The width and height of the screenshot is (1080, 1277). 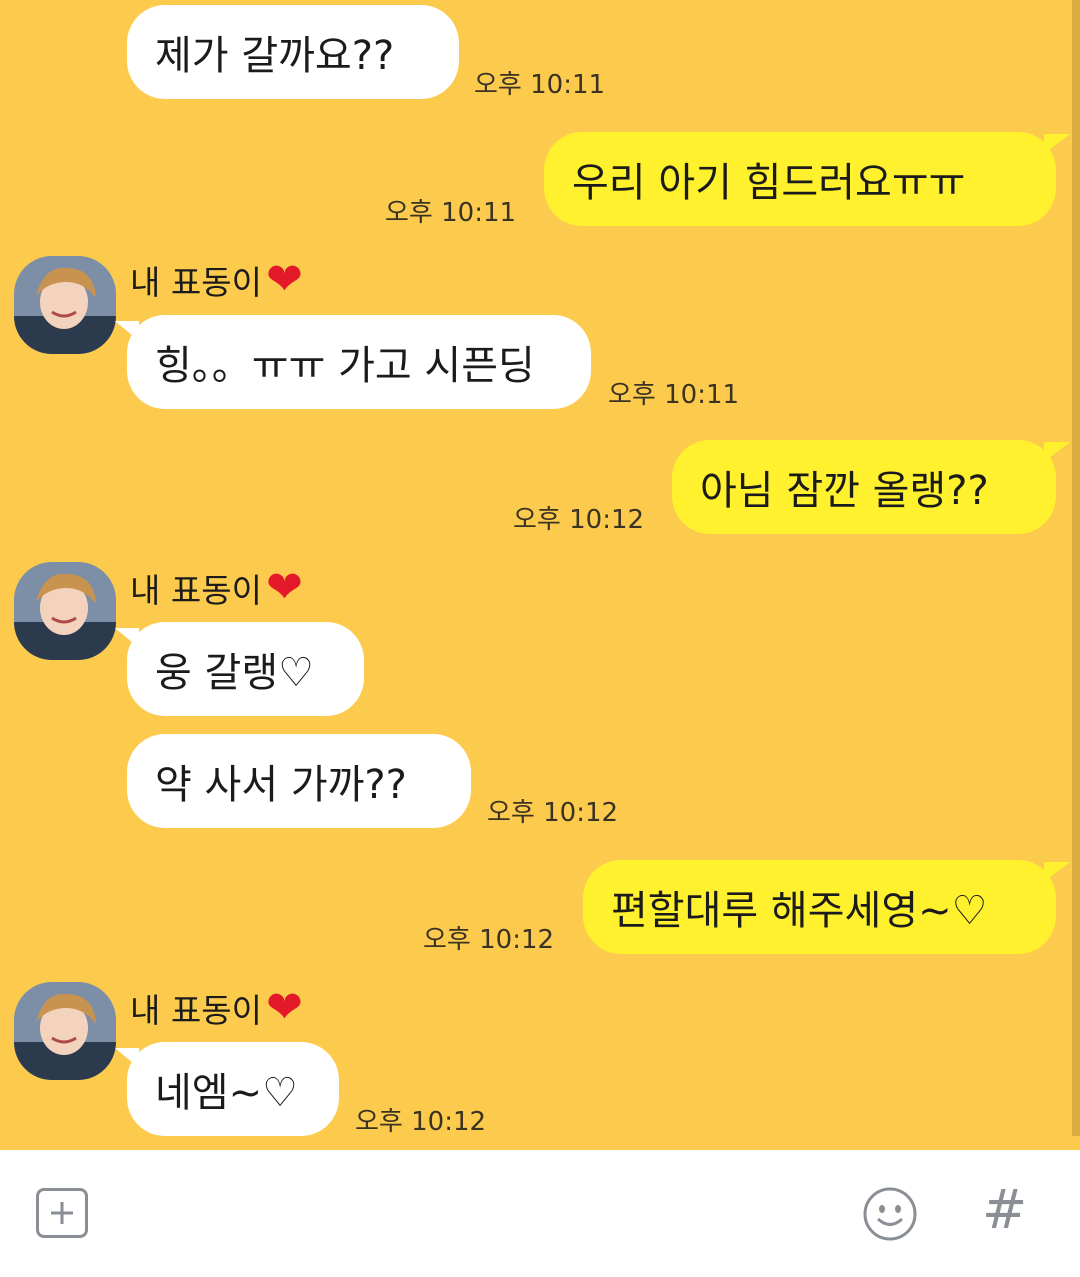 What do you see at coordinates (1076, 568) in the screenshot?
I see `scrollbar` at bounding box center [1076, 568].